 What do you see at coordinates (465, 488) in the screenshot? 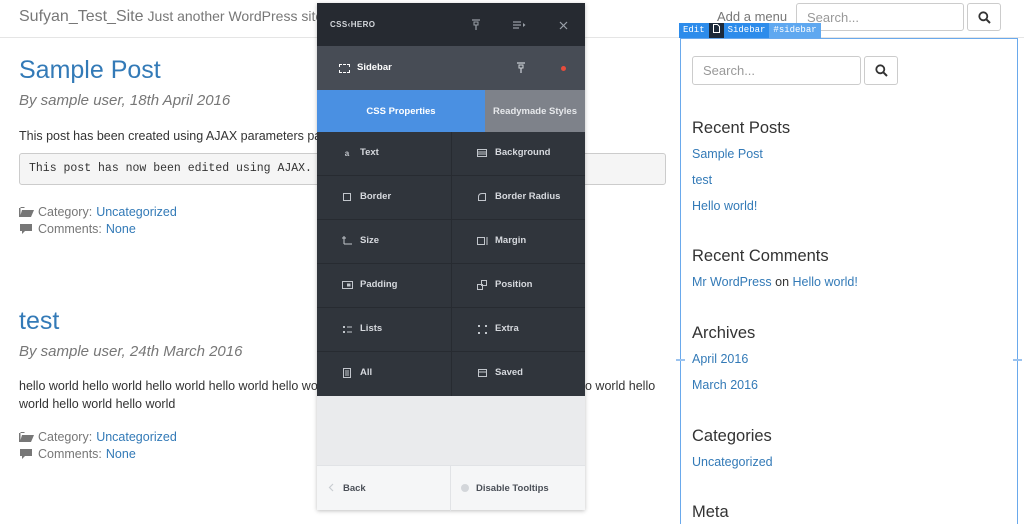
I see `toggle-dot-icon` at bounding box center [465, 488].